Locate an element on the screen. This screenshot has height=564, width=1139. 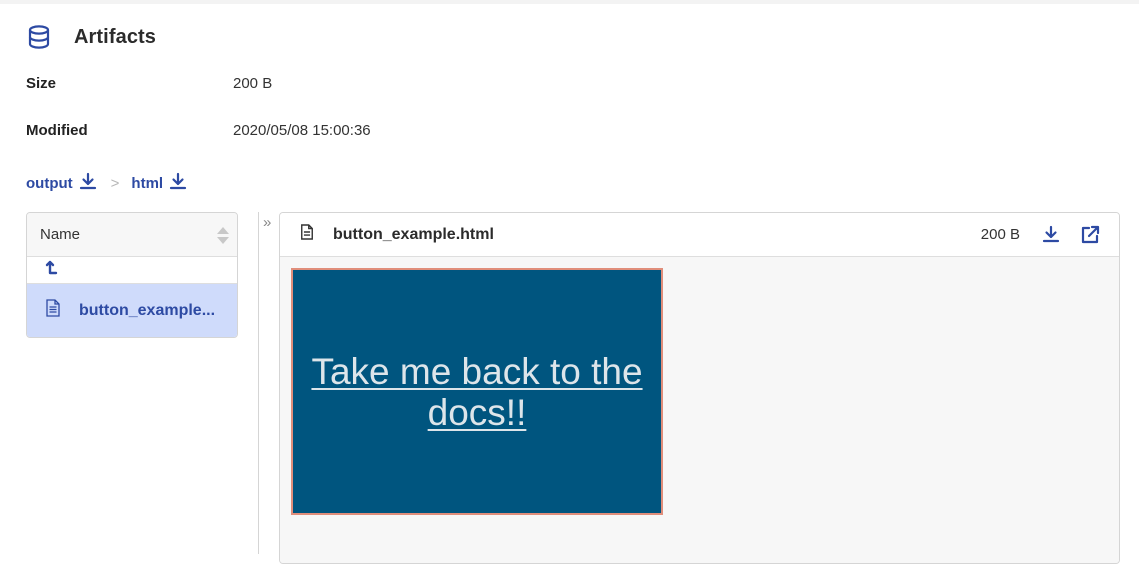
name-column-header: Name is located at coordinates (132, 235).